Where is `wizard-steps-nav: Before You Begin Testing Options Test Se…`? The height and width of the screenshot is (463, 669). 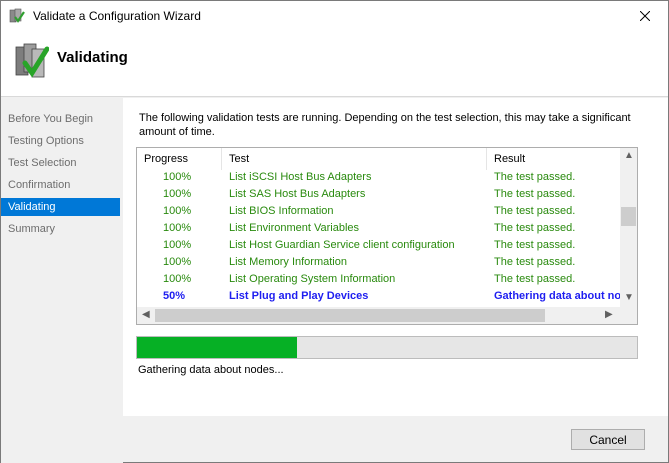
wizard-steps-nav: Before You Begin Testing Options Test Se… is located at coordinates (62, 280).